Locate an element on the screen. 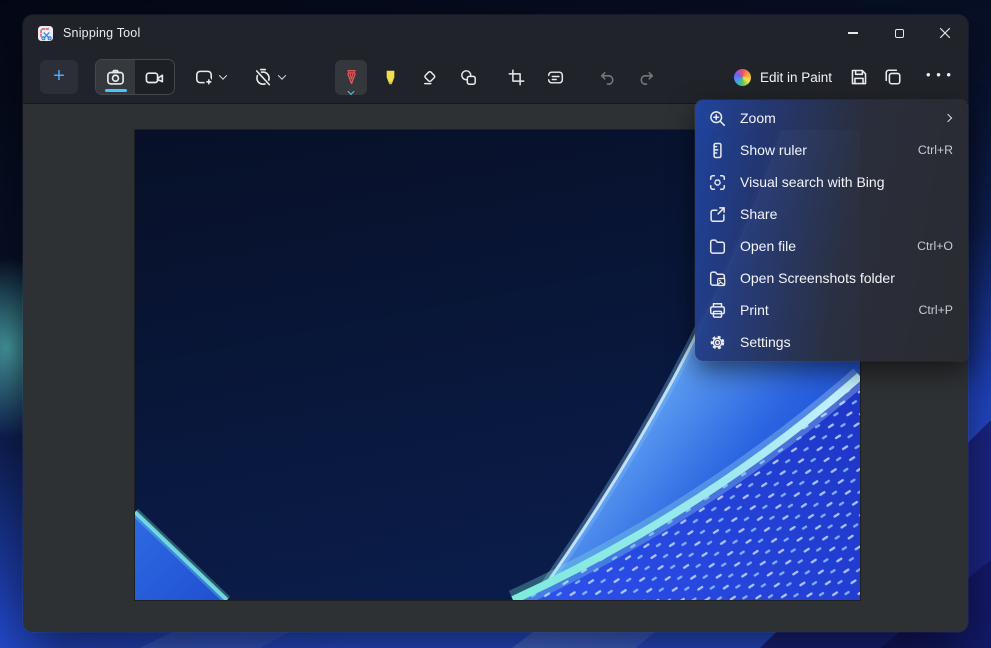 This screenshot has width=991, height=648. history-tools is located at coordinates (626, 77).